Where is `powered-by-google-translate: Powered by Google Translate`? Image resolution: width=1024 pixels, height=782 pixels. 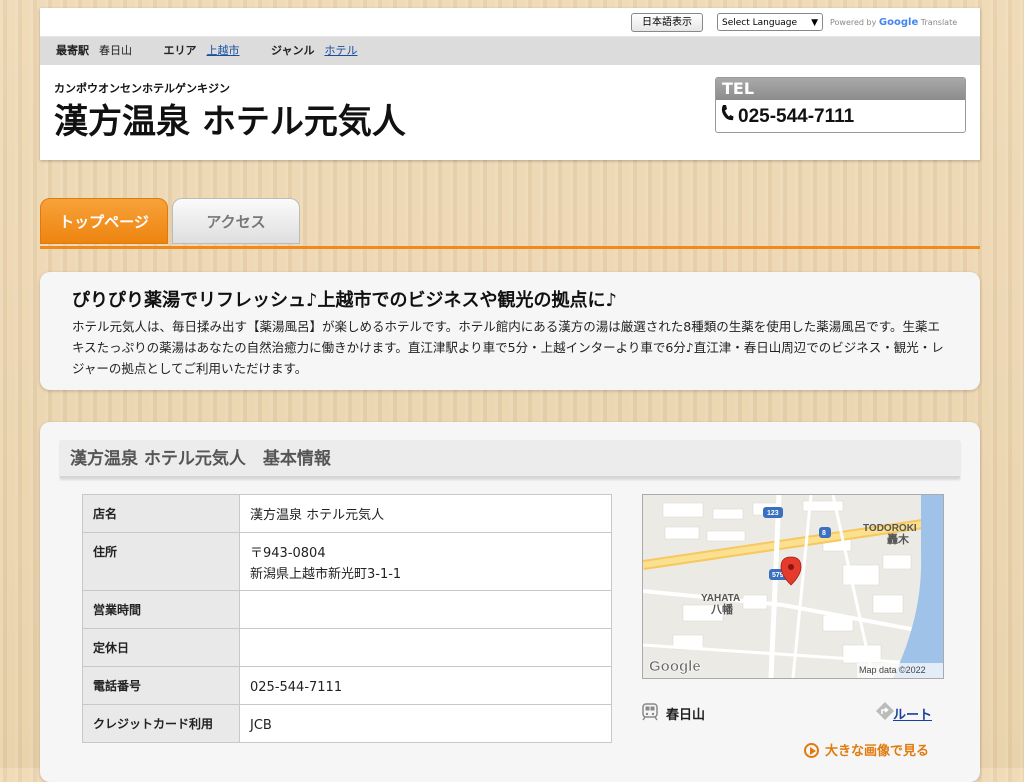
powered-by-google-translate: Powered by Google Translate is located at coordinates (893, 22).